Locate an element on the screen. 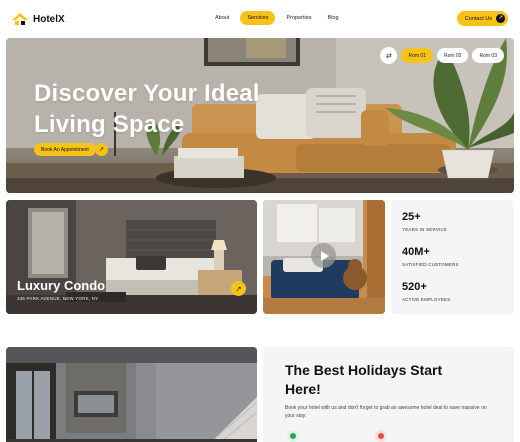 The image size is (520, 442). room-photo-card is located at coordinates (131, 394).